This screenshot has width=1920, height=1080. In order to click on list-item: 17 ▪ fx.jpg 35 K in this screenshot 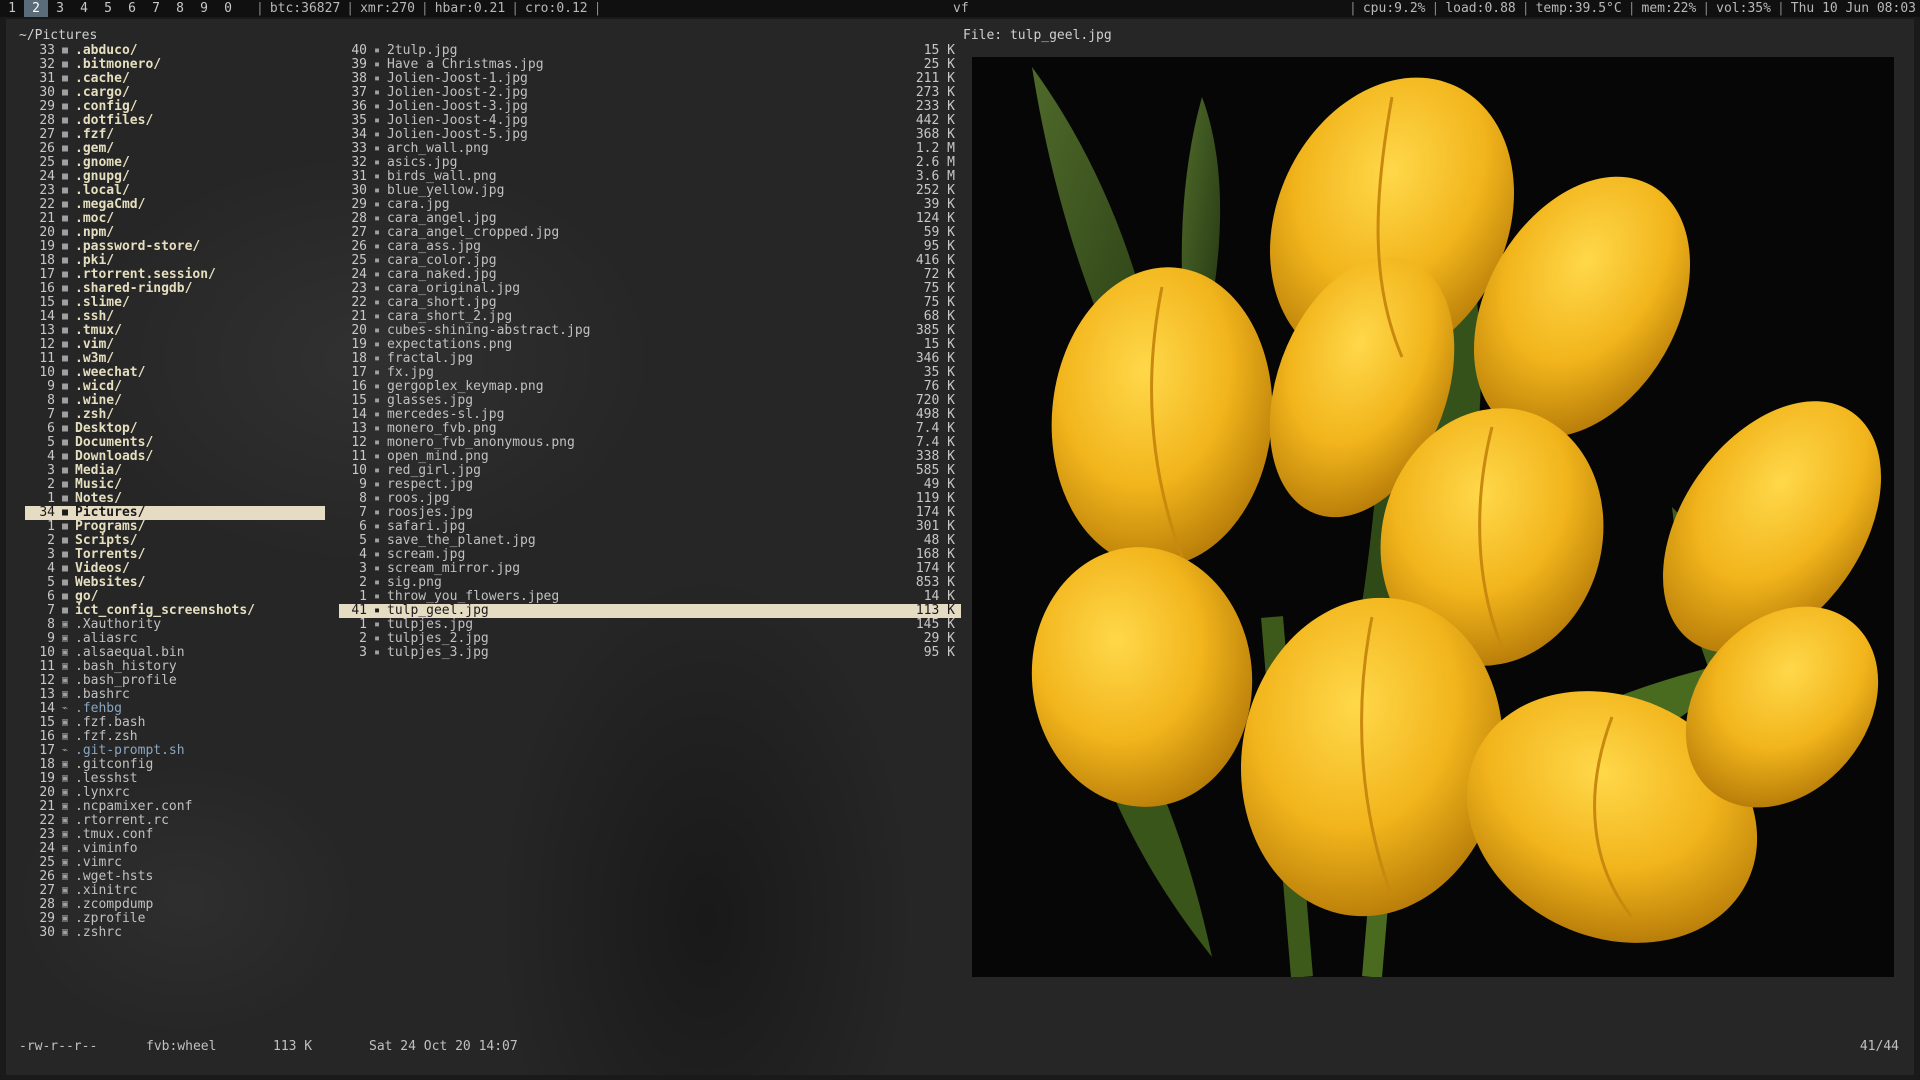, I will do `click(650, 373)`.